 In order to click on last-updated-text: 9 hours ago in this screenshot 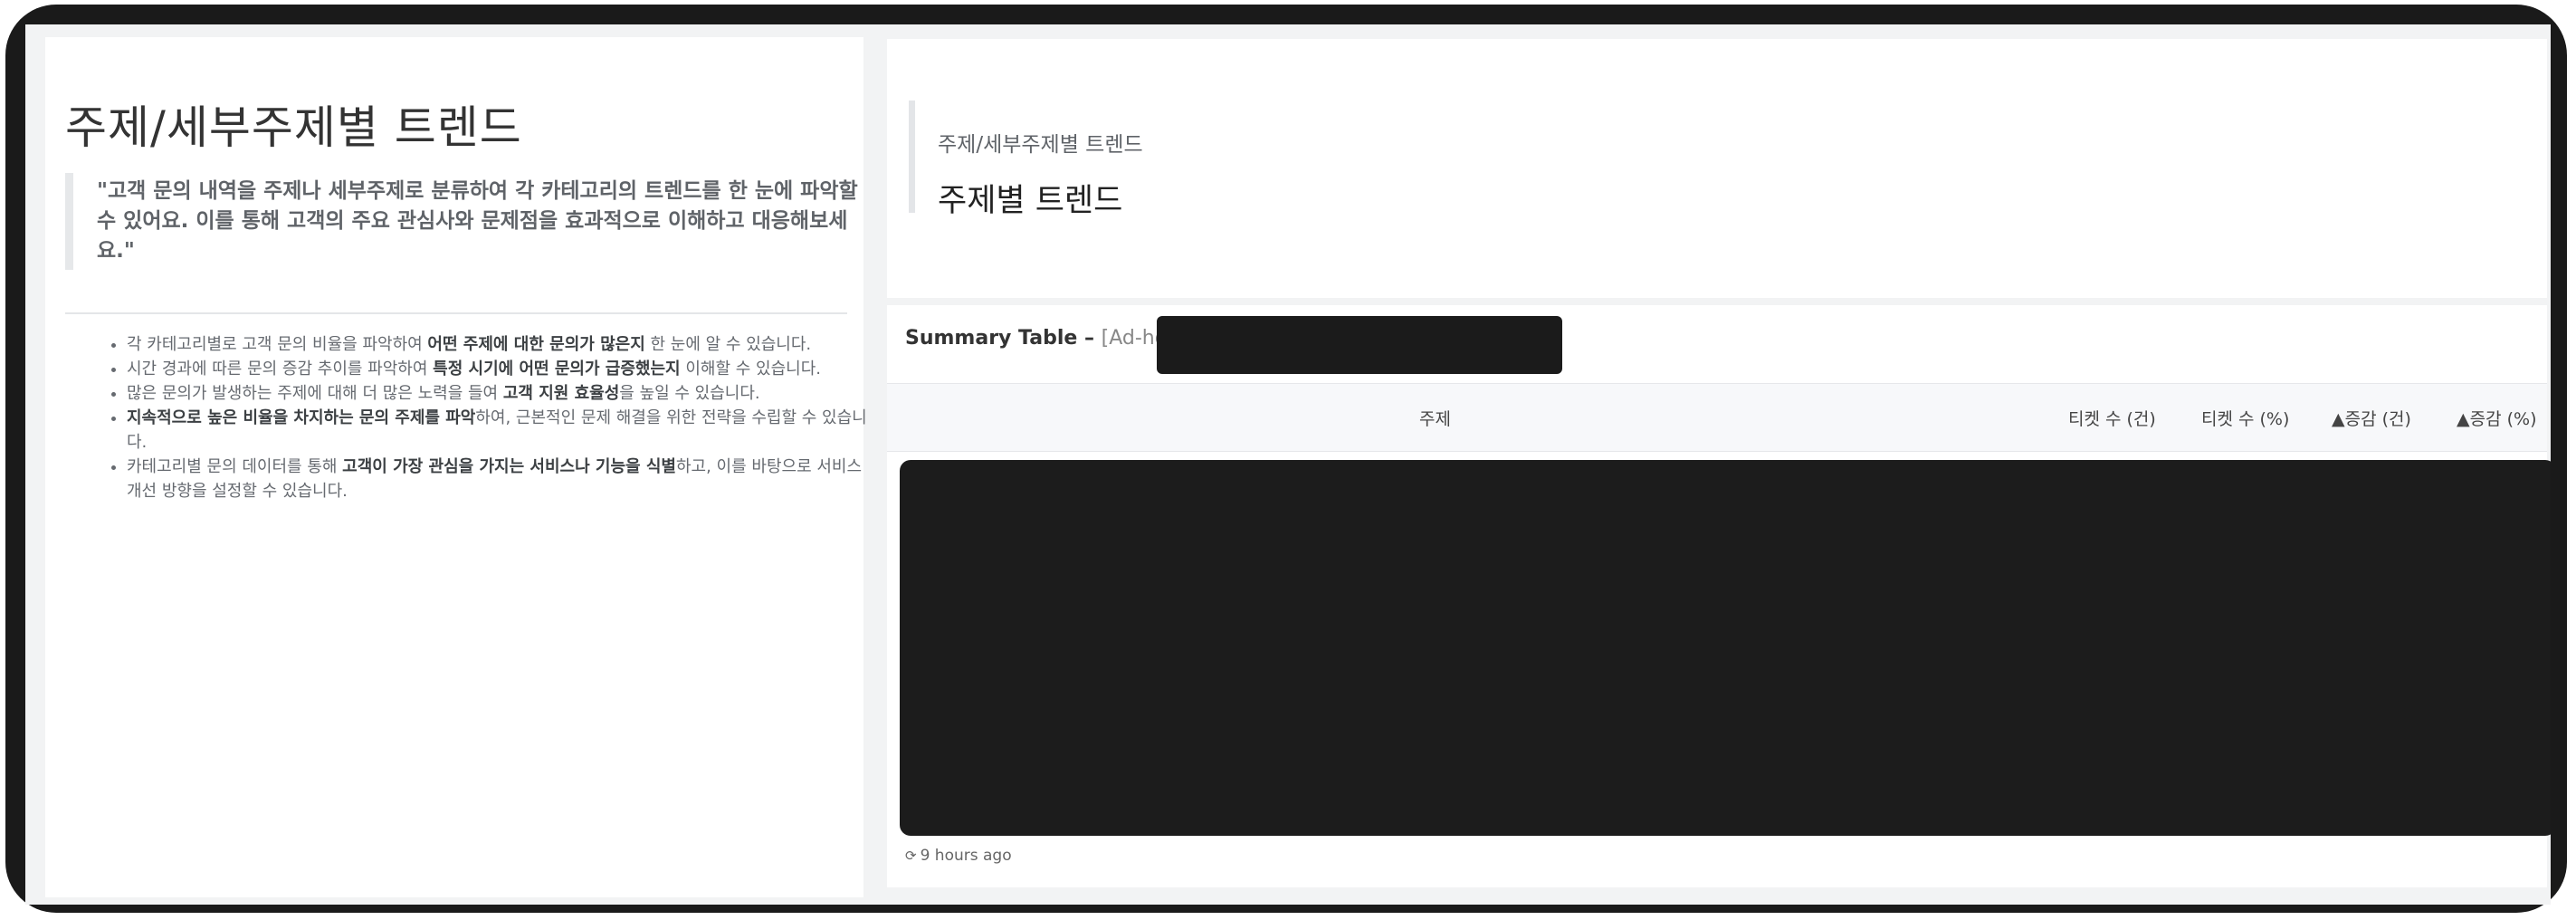, I will do `click(966, 856)`.